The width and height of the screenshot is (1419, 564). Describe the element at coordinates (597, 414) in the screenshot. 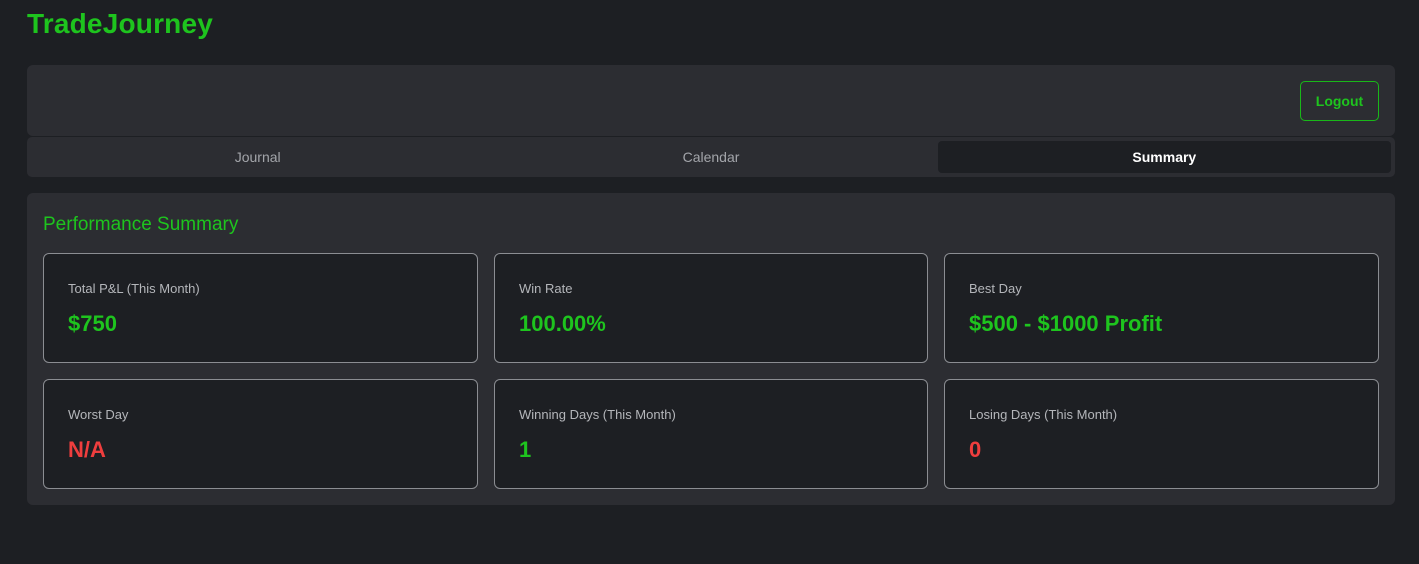

I see `card-label: Winning Days (This Month)` at that location.